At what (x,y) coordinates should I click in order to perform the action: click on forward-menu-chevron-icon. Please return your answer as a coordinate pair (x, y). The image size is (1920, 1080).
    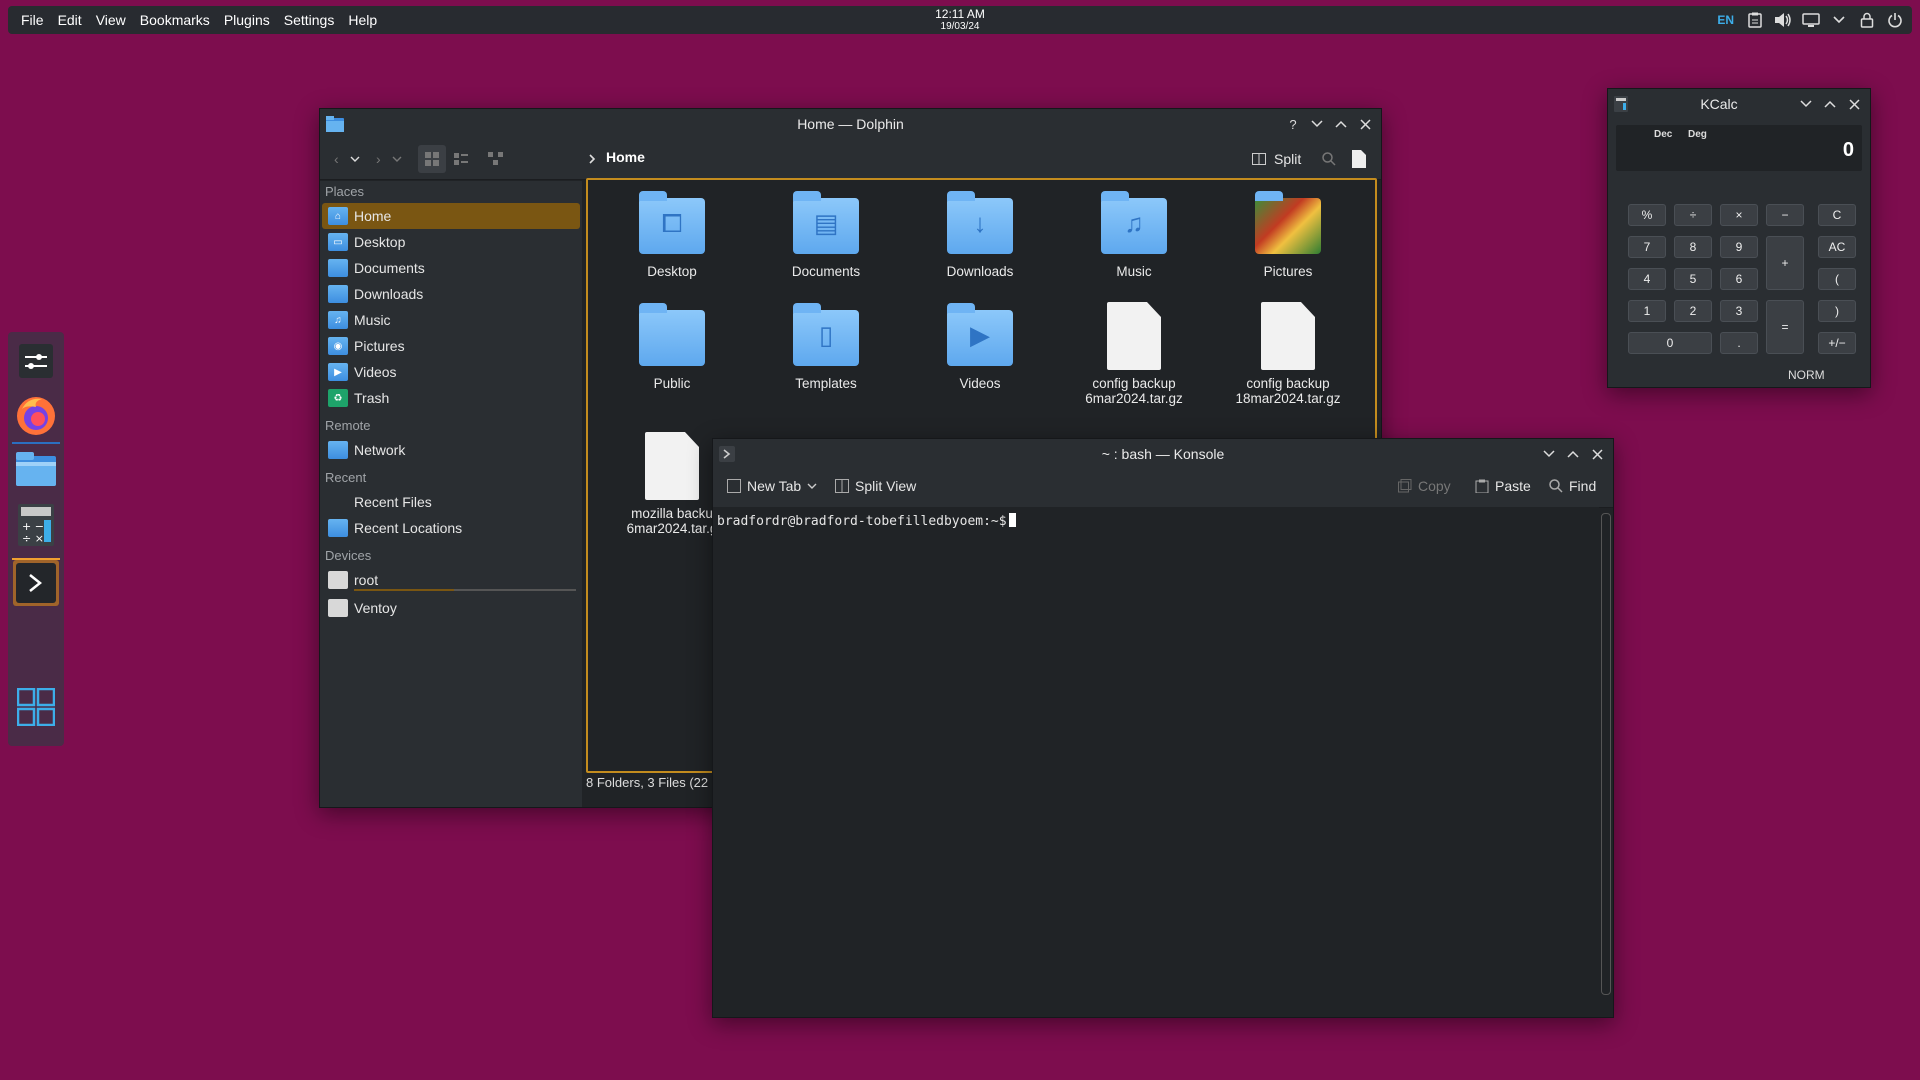
    Looking at the image, I should click on (397, 159).